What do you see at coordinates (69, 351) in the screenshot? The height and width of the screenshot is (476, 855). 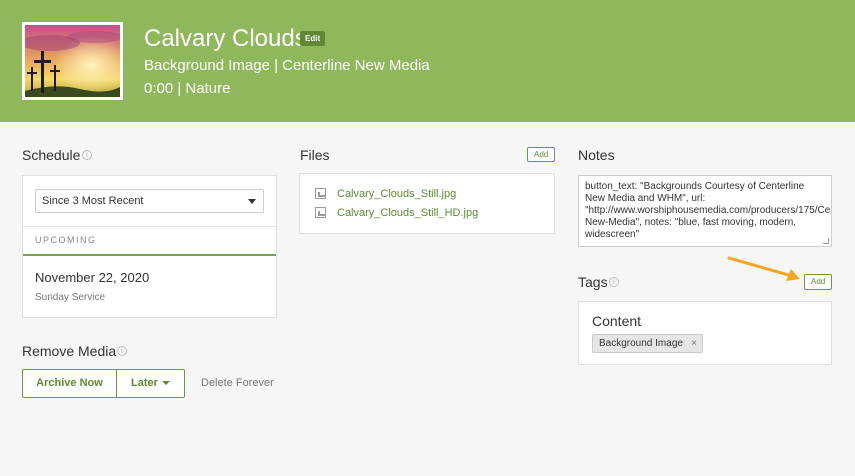 I see `remove-media-heading: Remove Media` at bounding box center [69, 351].